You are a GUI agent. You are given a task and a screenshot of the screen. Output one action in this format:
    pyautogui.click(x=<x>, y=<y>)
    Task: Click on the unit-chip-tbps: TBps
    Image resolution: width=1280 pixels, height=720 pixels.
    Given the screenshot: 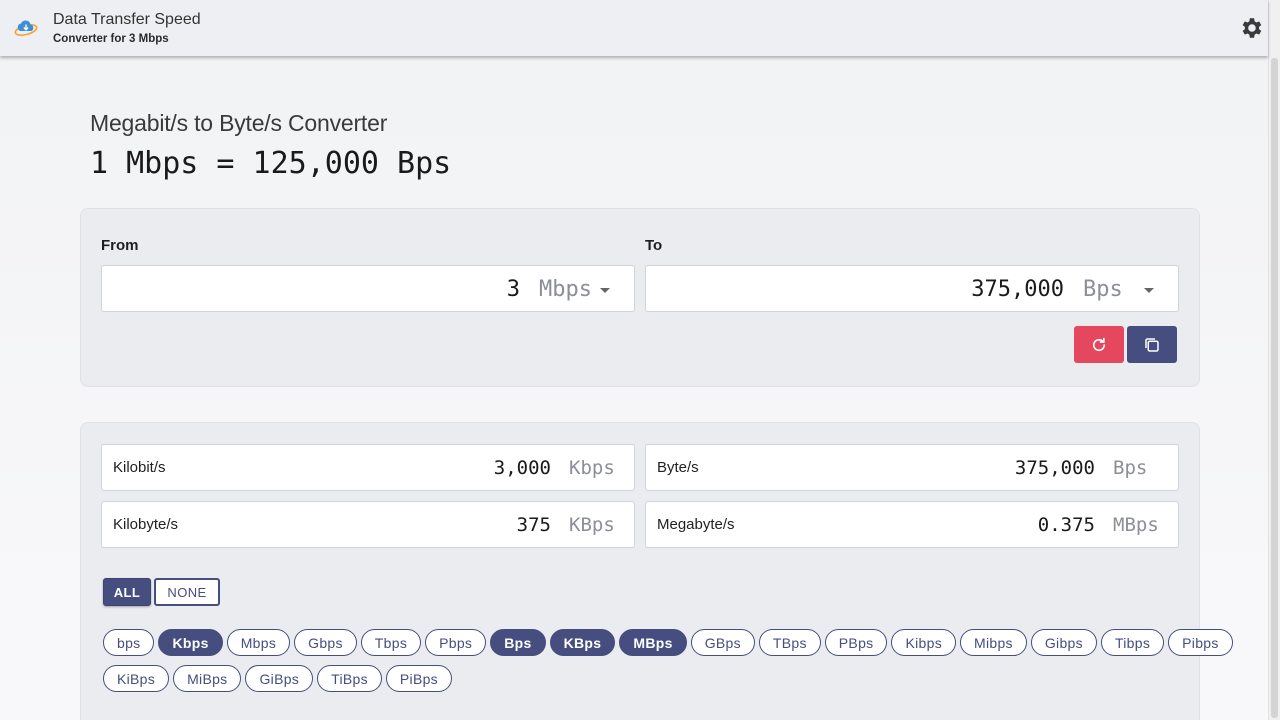 What is the action you would take?
    pyautogui.click(x=789, y=642)
    